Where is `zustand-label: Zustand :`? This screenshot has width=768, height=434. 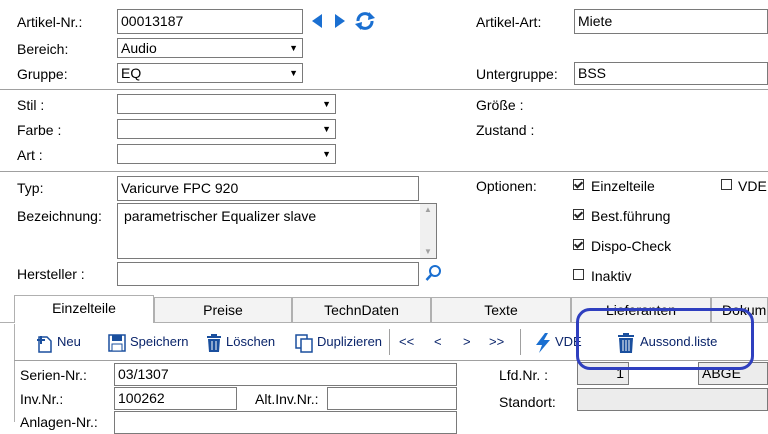
zustand-label: Zustand : is located at coordinates (505, 130).